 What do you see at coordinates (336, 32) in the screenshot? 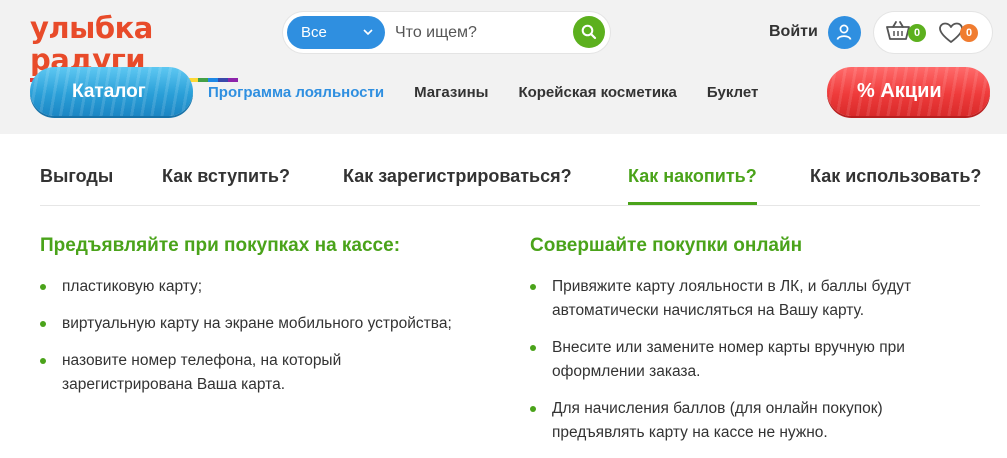
I see `search-category-select: Все` at bounding box center [336, 32].